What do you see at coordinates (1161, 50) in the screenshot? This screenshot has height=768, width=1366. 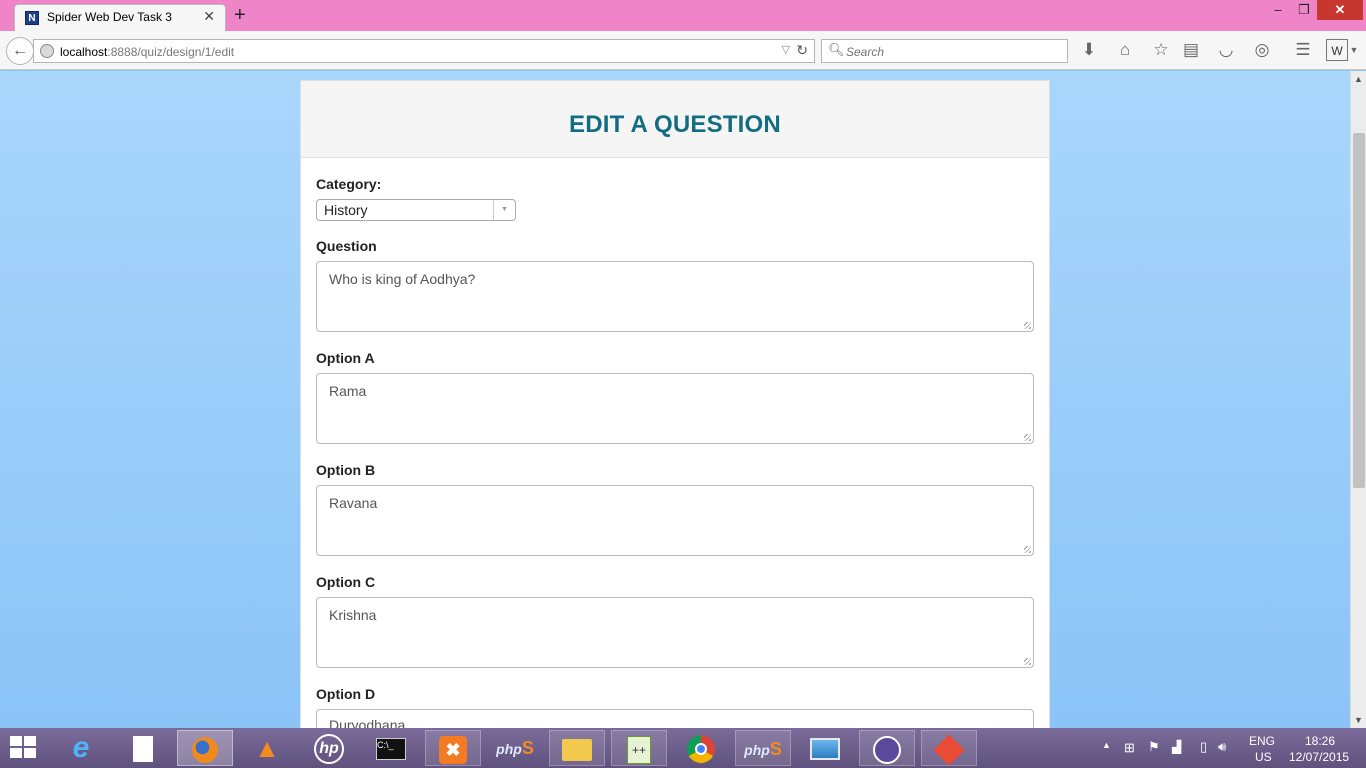 I see `bookmark-star-icon: ☆` at bounding box center [1161, 50].